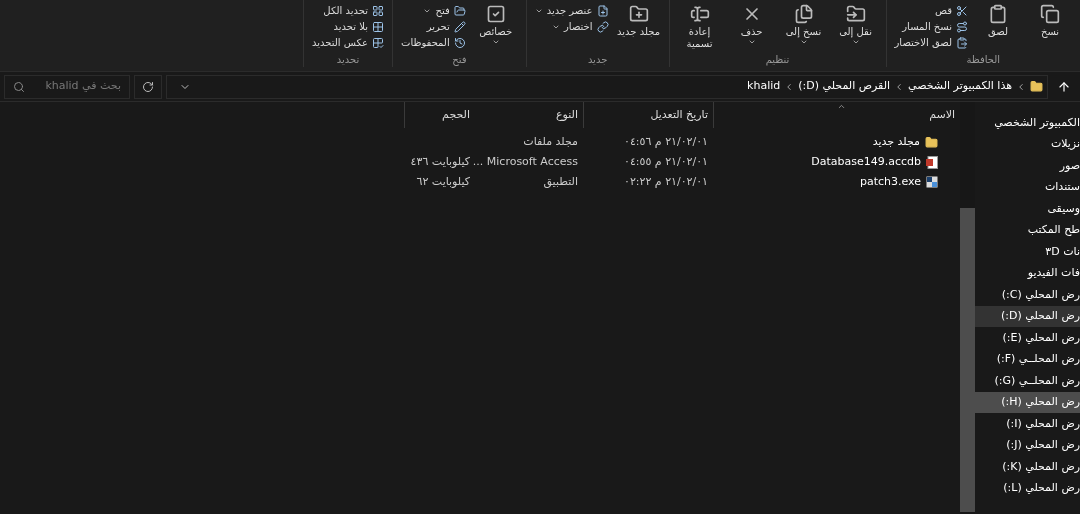  What do you see at coordinates (1021, 86) in the screenshot?
I see `chevron-icon` at bounding box center [1021, 86].